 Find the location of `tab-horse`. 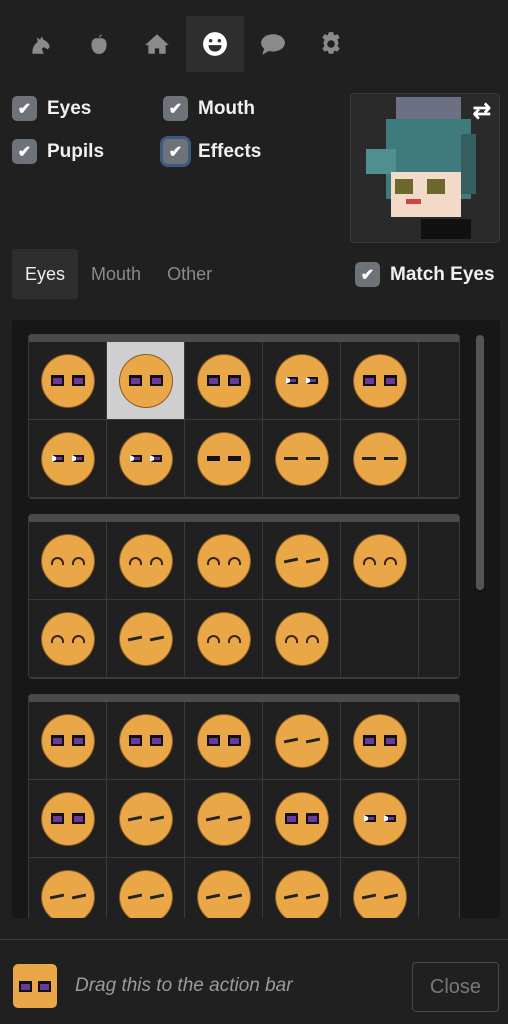

tab-horse is located at coordinates (41, 44).